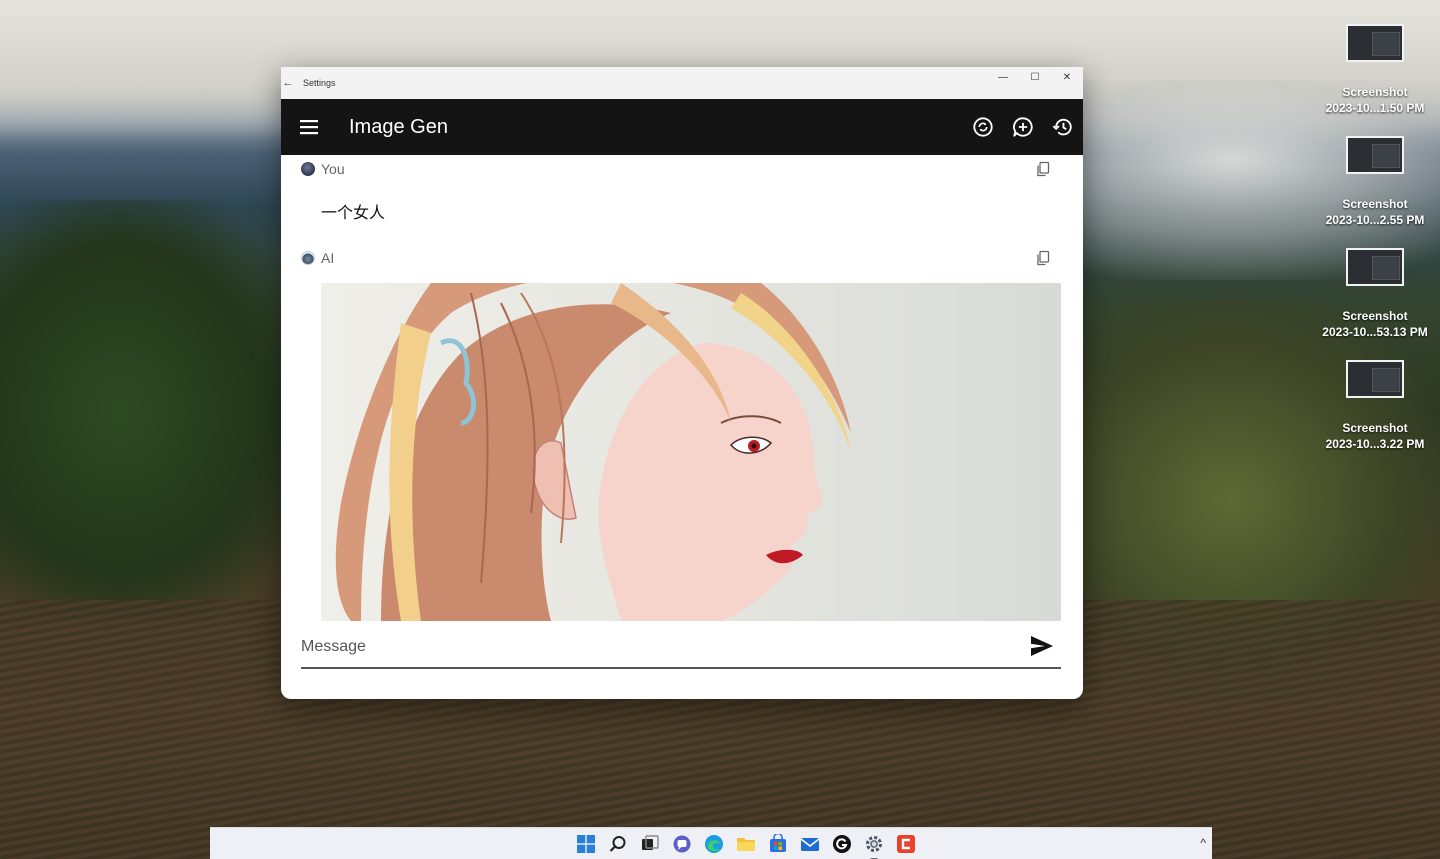 The width and height of the screenshot is (1440, 859). I want to click on edge-browser-icon, so click(714, 844).